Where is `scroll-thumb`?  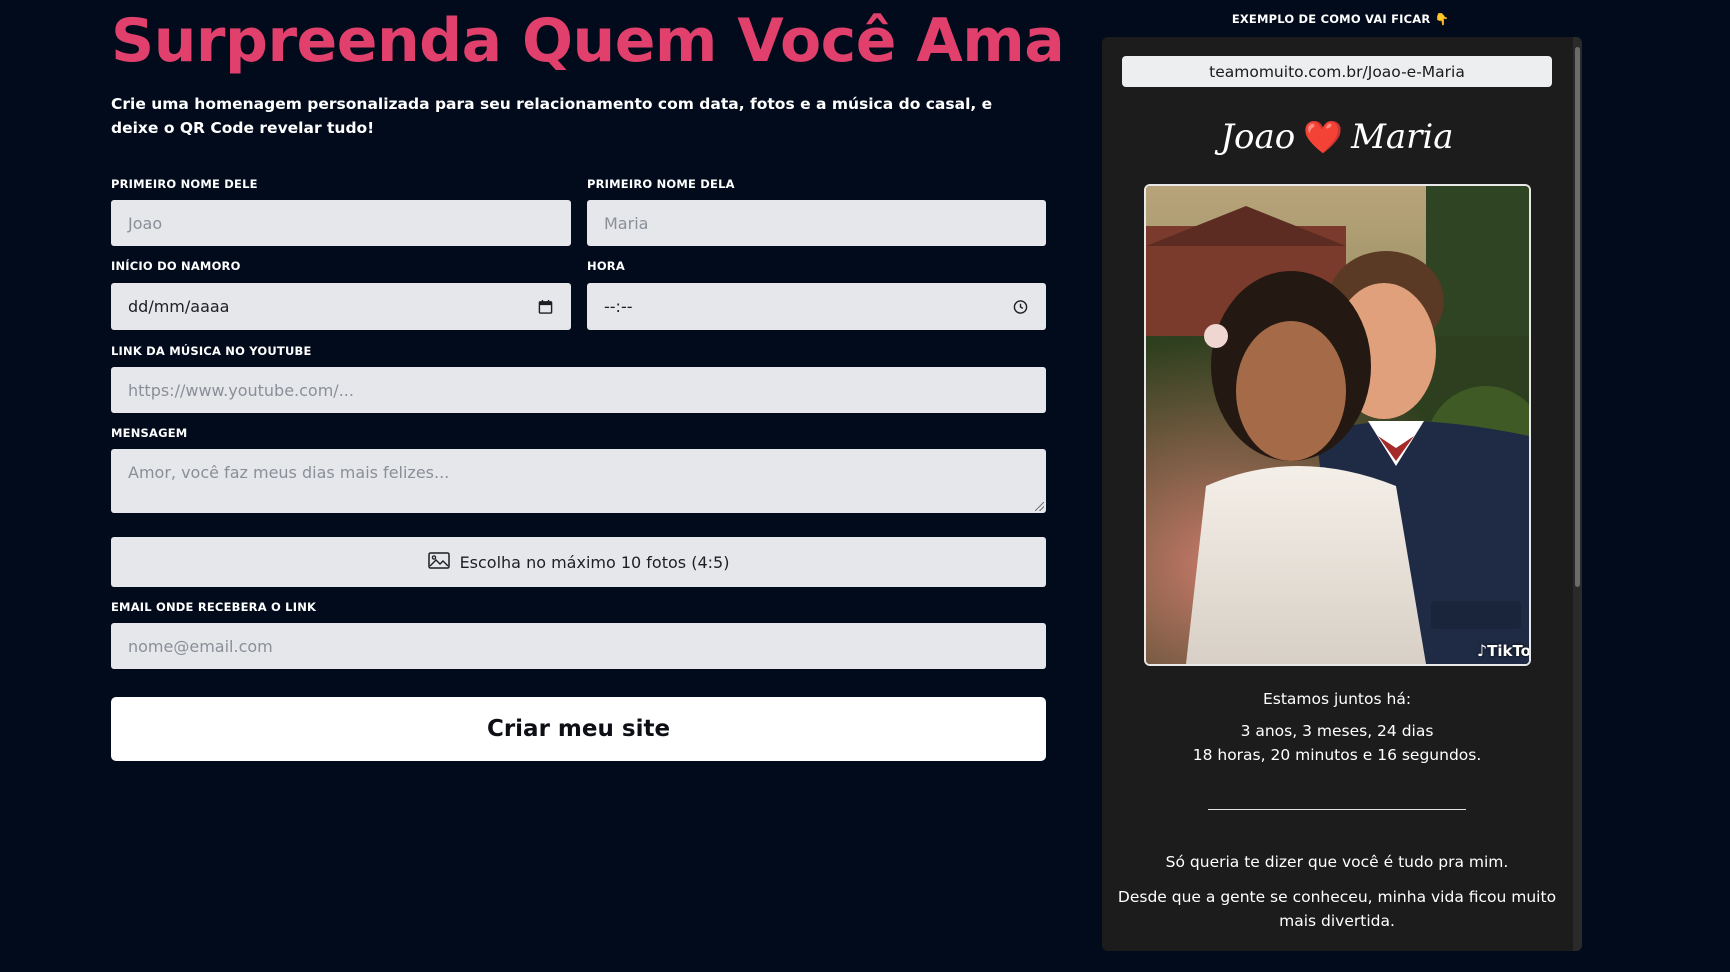 scroll-thumb is located at coordinates (1577, 317).